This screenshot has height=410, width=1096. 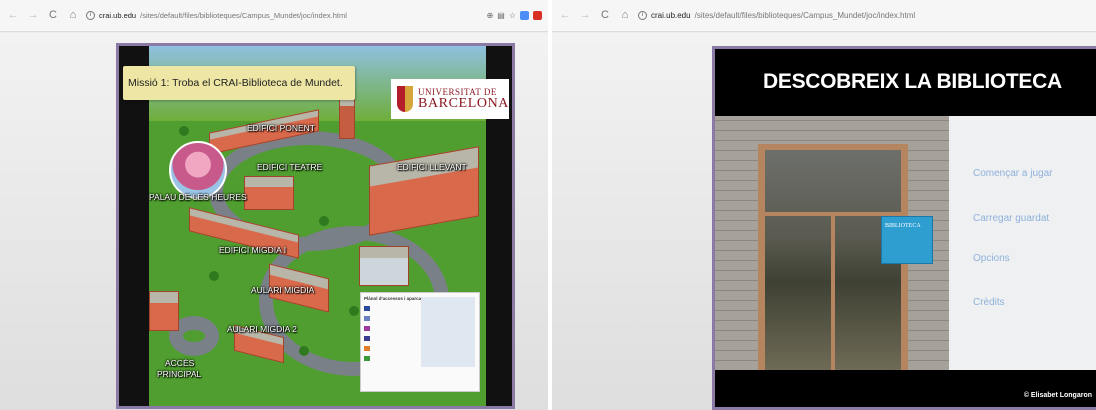 What do you see at coordinates (448, 332) in the screenshot?
I see `legend-minimap` at bounding box center [448, 332].